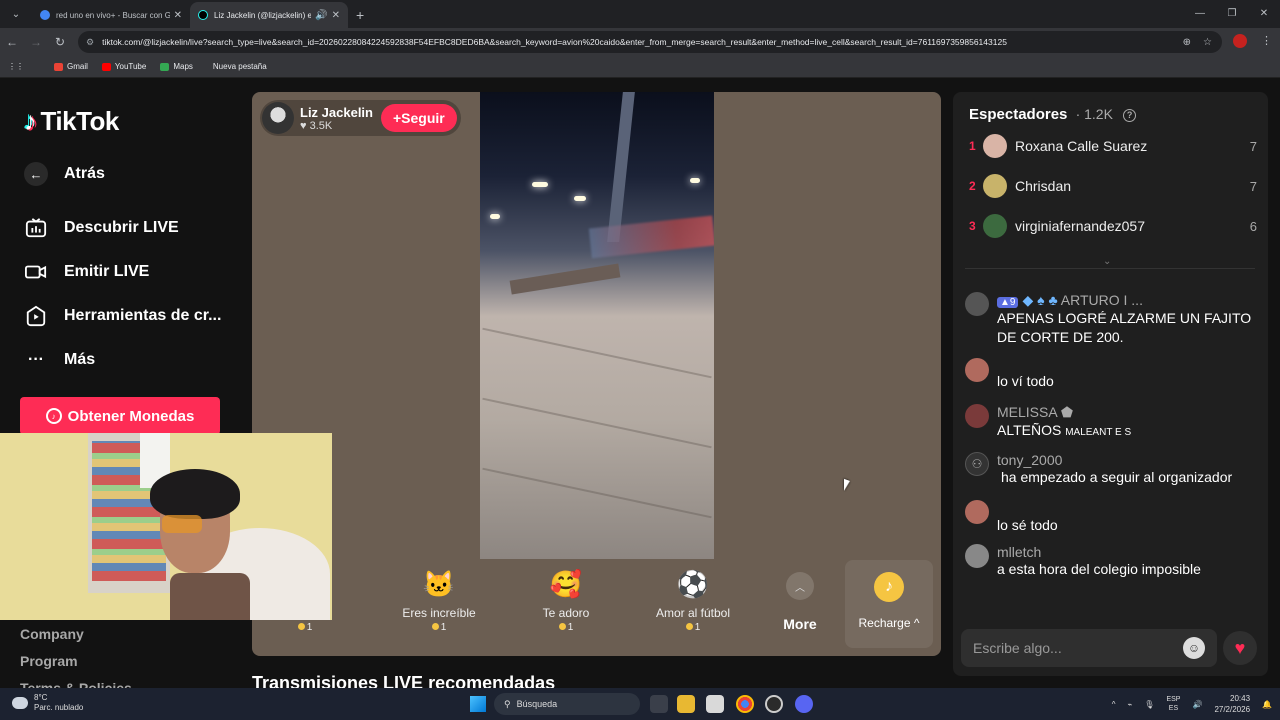 The width and height of the screenshot is (1280, 720). I want to click on menu-kebab-icon: ⋮, so click(1266, 41).